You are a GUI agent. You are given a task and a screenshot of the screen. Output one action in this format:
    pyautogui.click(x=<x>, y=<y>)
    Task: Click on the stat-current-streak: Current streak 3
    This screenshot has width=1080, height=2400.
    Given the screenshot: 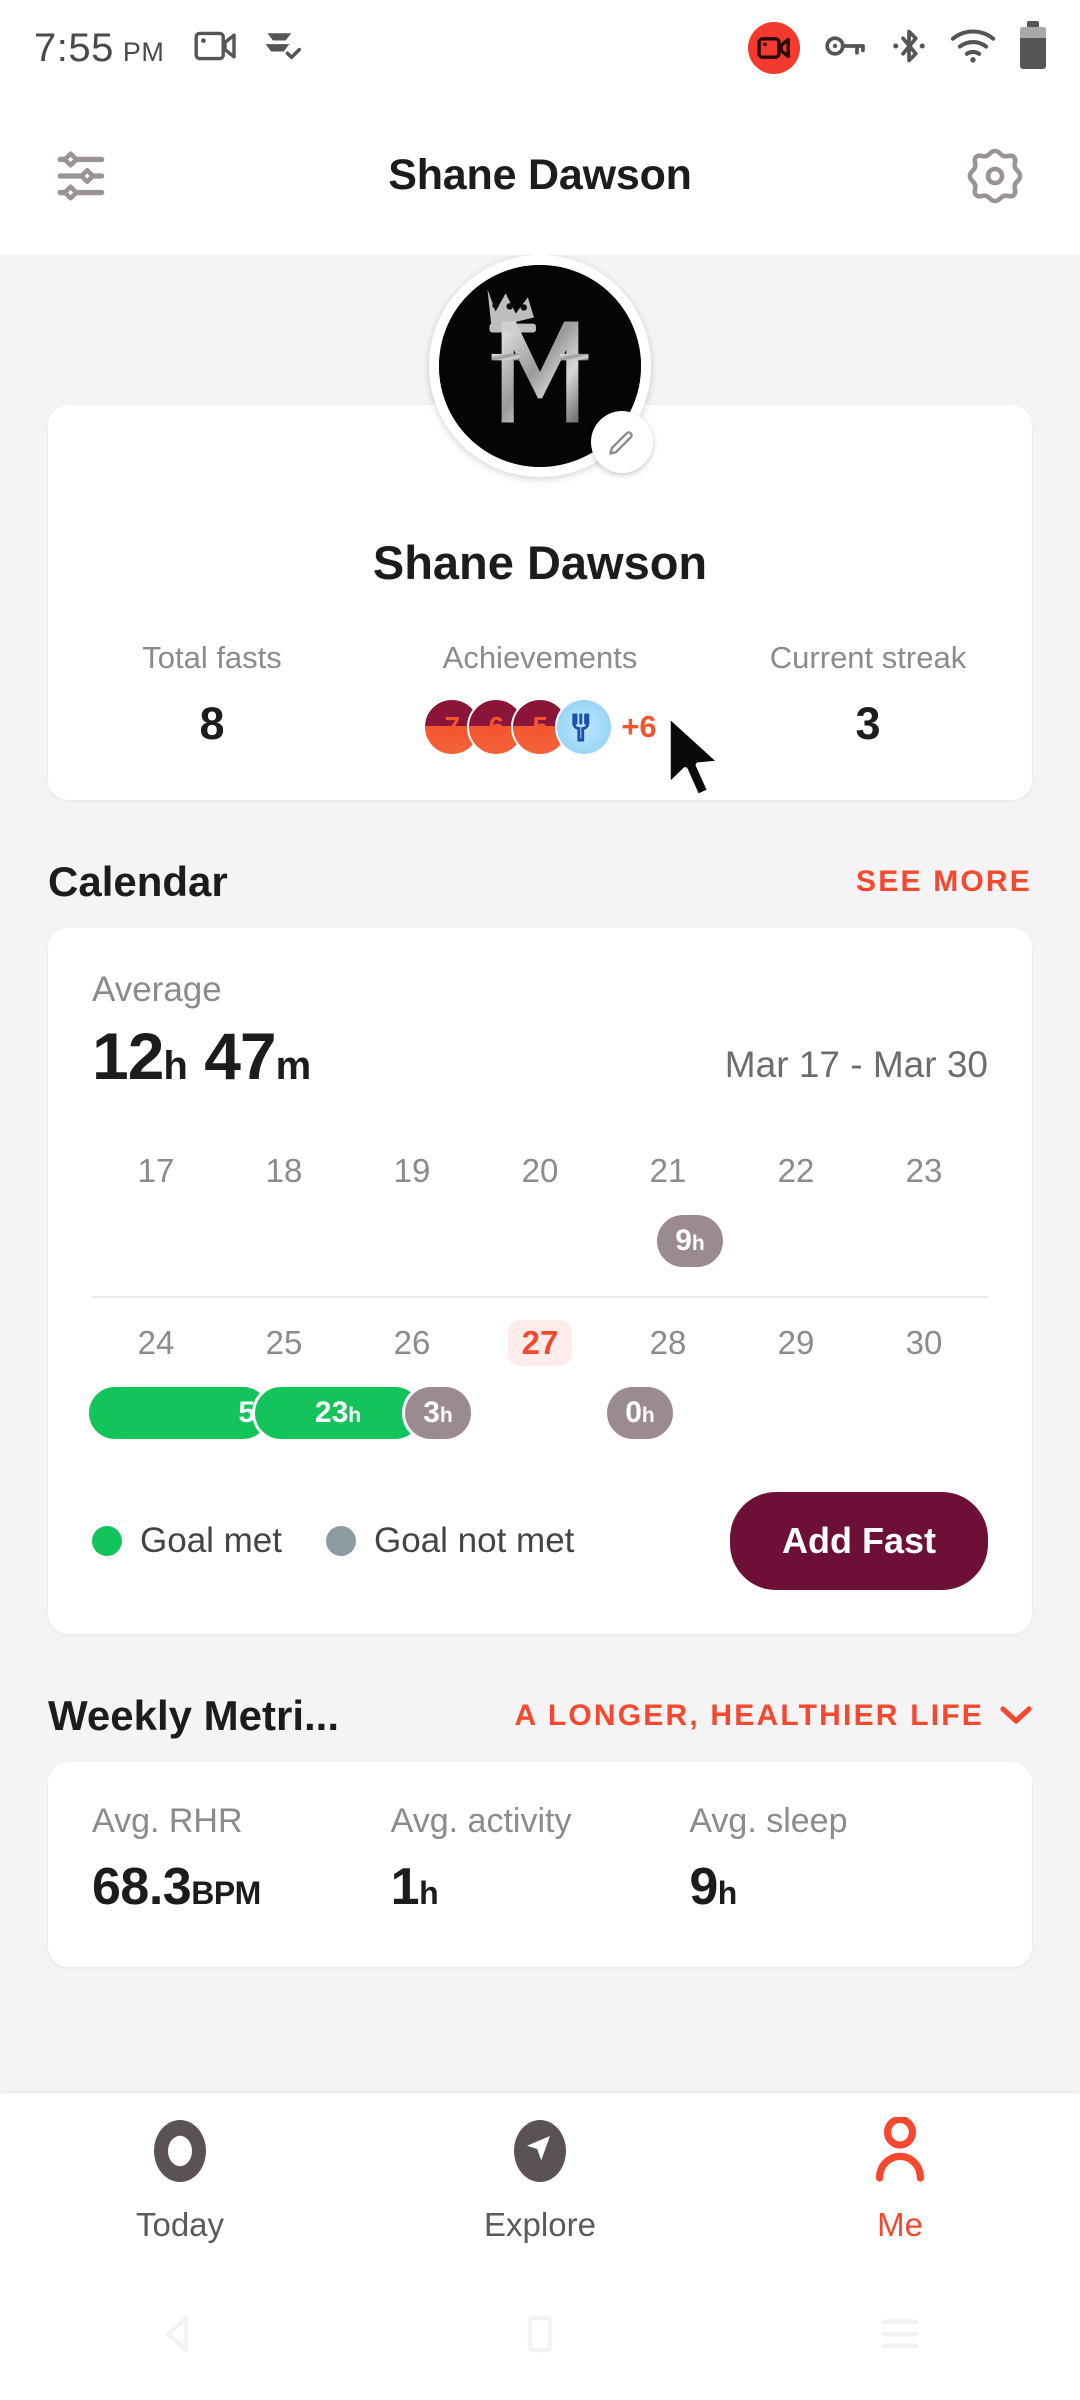 What is the action you would take?
    pyautogui.click(x=868, y=698)
    